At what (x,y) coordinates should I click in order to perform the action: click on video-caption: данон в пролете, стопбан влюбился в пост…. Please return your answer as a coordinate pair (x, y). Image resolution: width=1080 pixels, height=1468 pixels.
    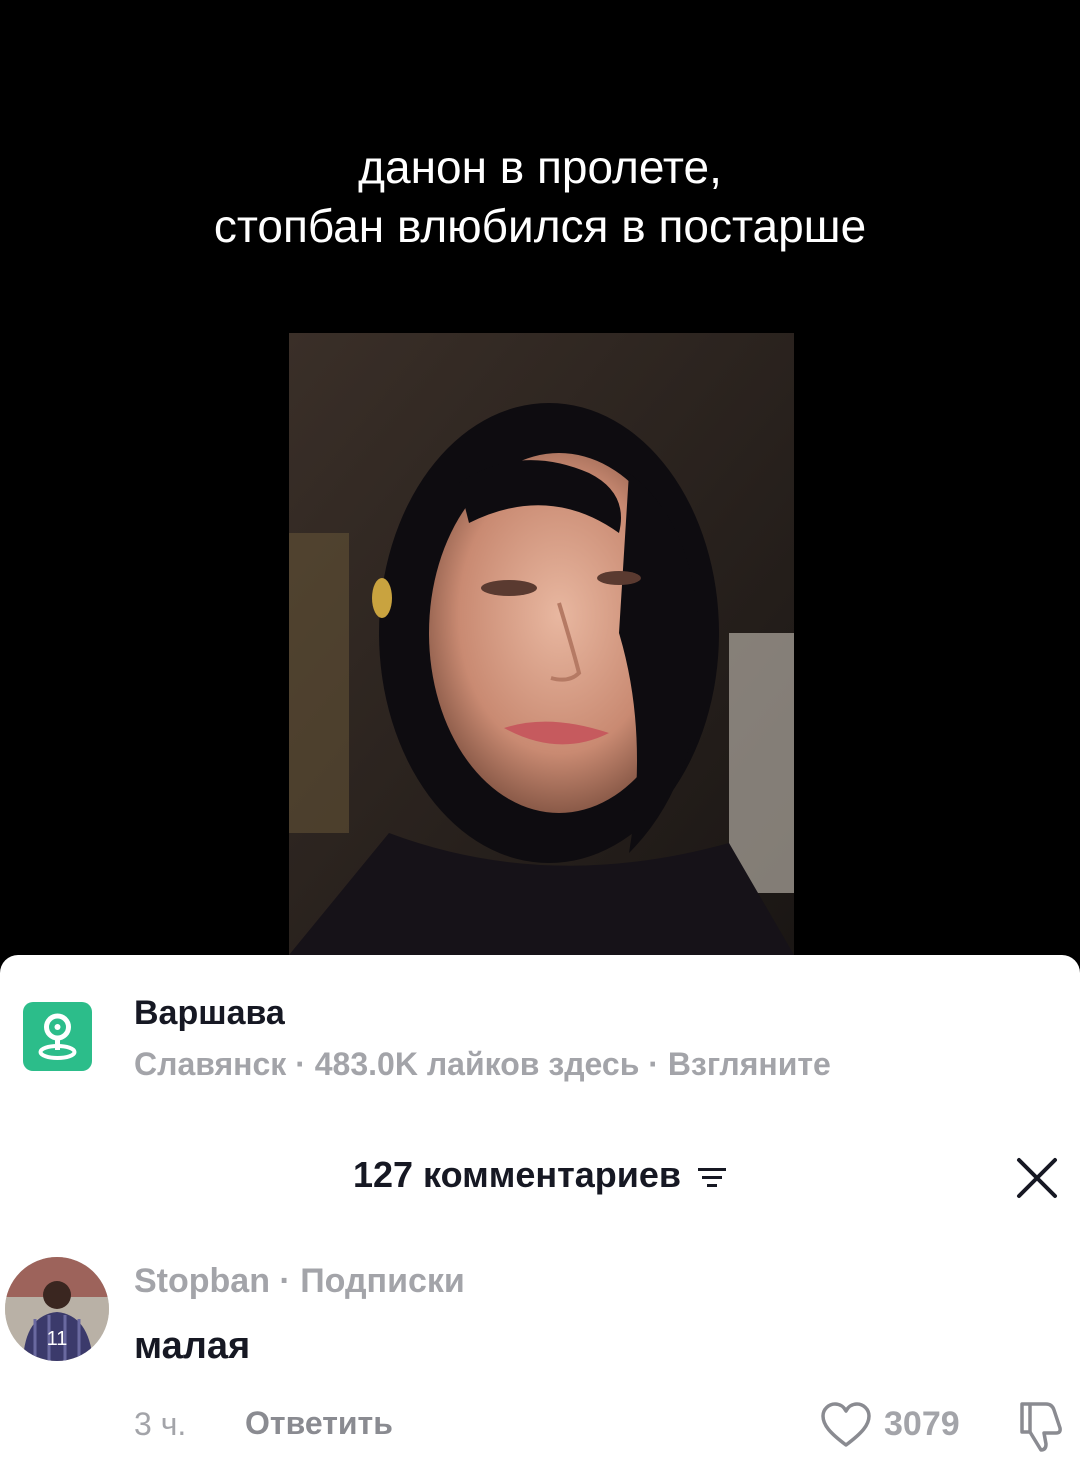
    Looking at the image, I should click on (540, 197).